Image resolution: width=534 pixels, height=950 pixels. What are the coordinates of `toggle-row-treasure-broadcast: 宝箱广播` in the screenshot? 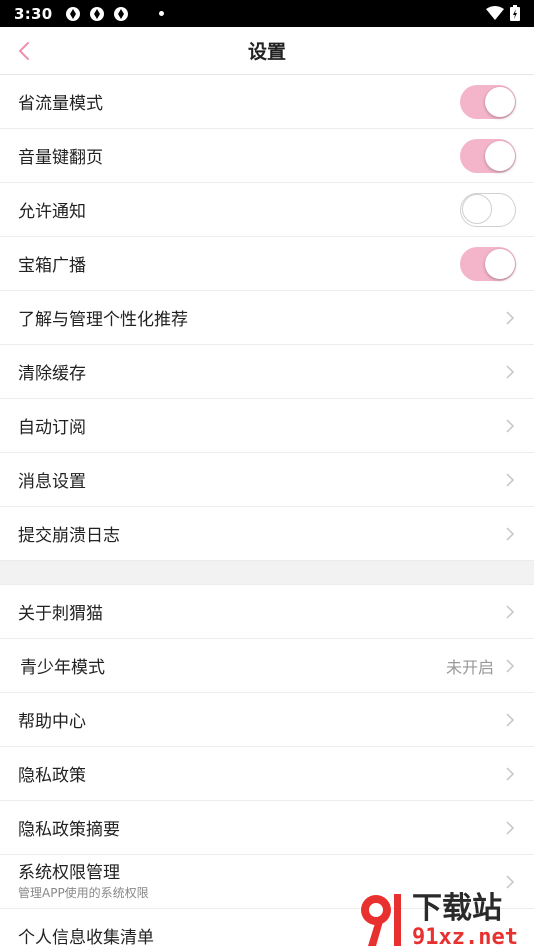 It's located at (267, 264).